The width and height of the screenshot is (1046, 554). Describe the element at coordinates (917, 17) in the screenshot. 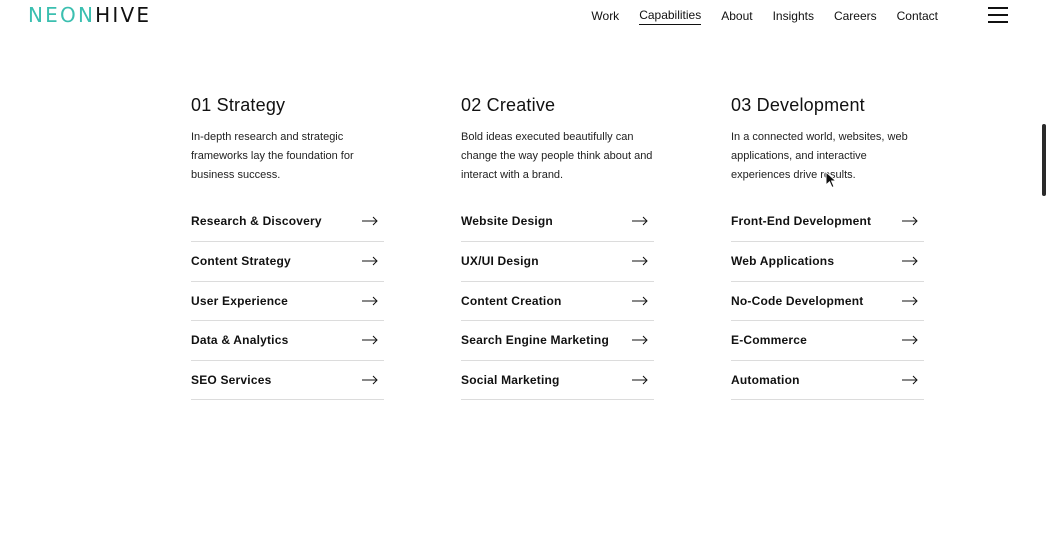

I see `nav-link-contact: Contact` at that location.